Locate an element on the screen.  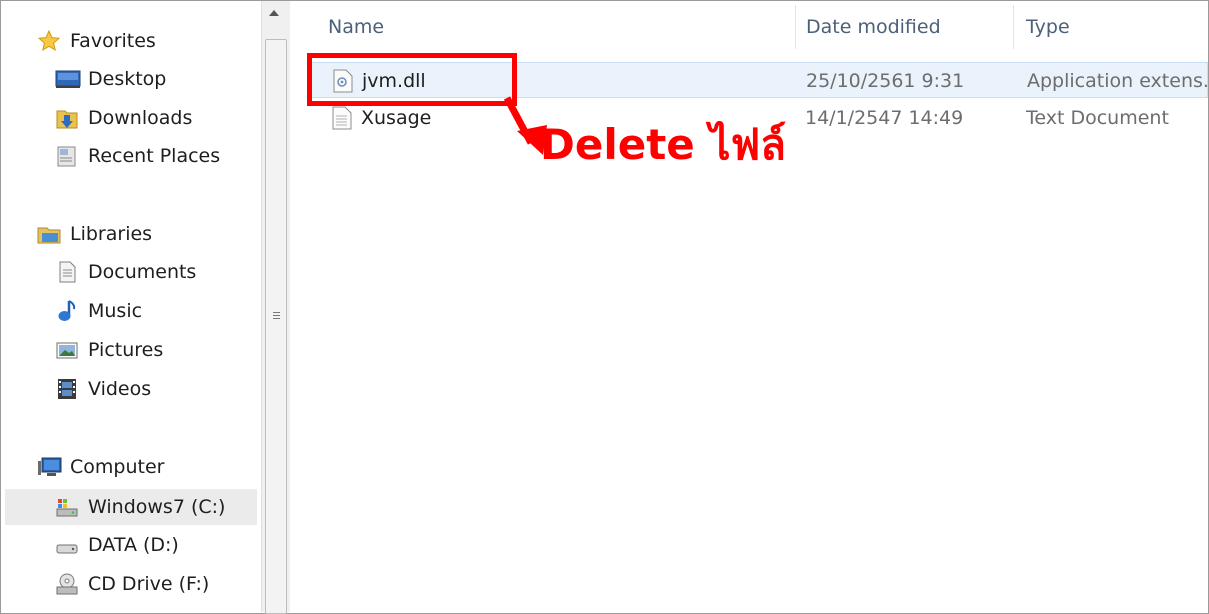
nav-item-label: Downloads is located at coordinates (140, 118).